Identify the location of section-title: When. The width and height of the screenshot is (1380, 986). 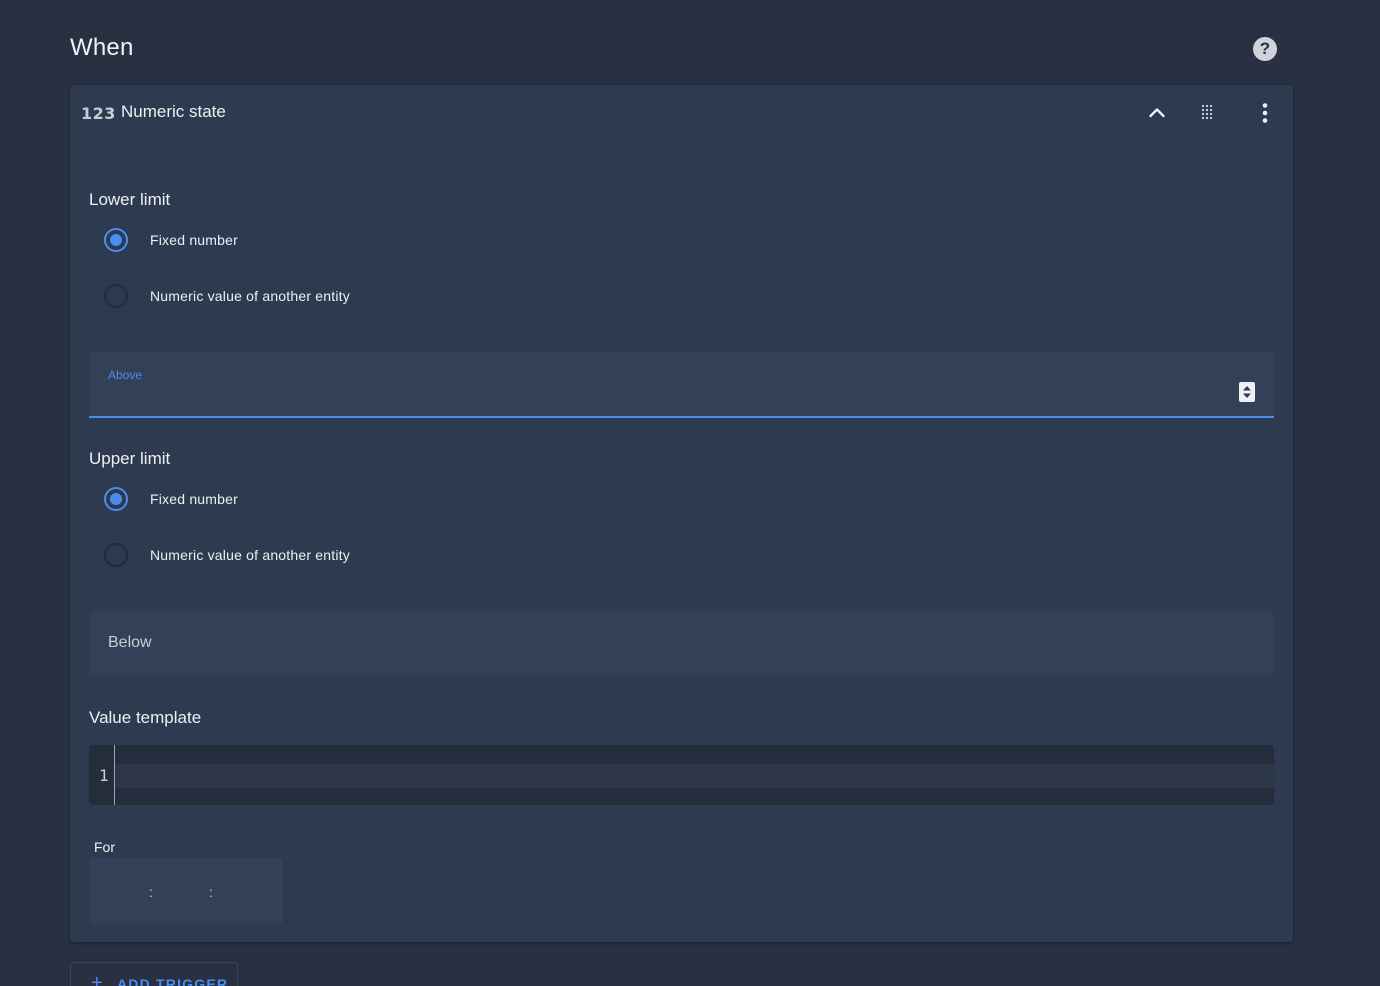
(102, 47).